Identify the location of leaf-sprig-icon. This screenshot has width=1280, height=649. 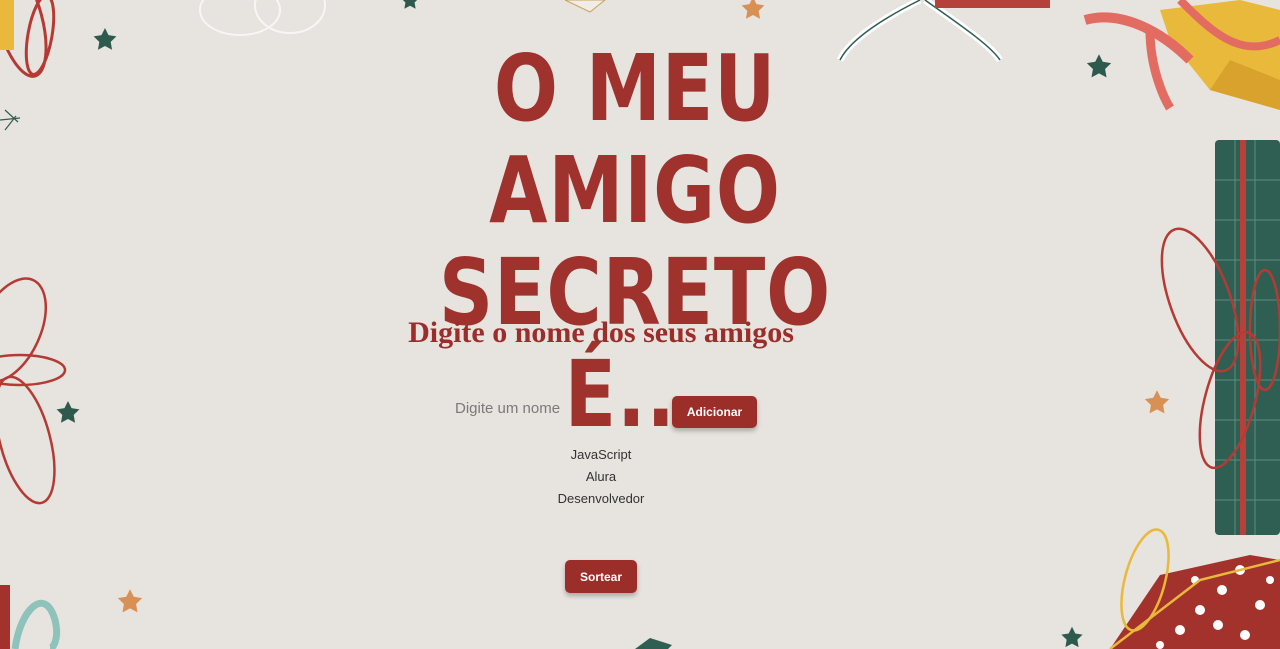
(10, 120).